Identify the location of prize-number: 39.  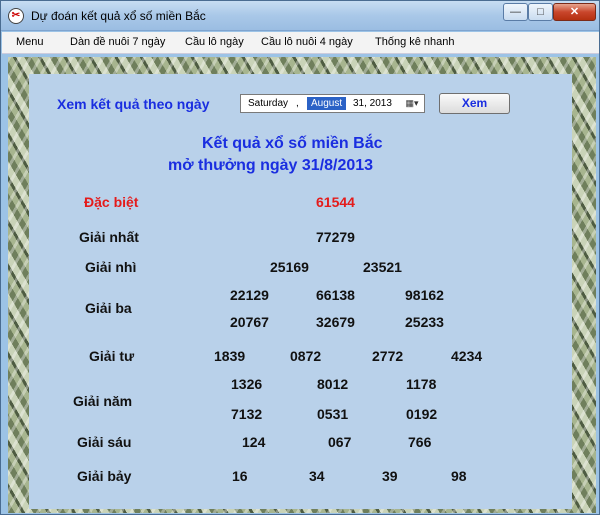
(390, 476).